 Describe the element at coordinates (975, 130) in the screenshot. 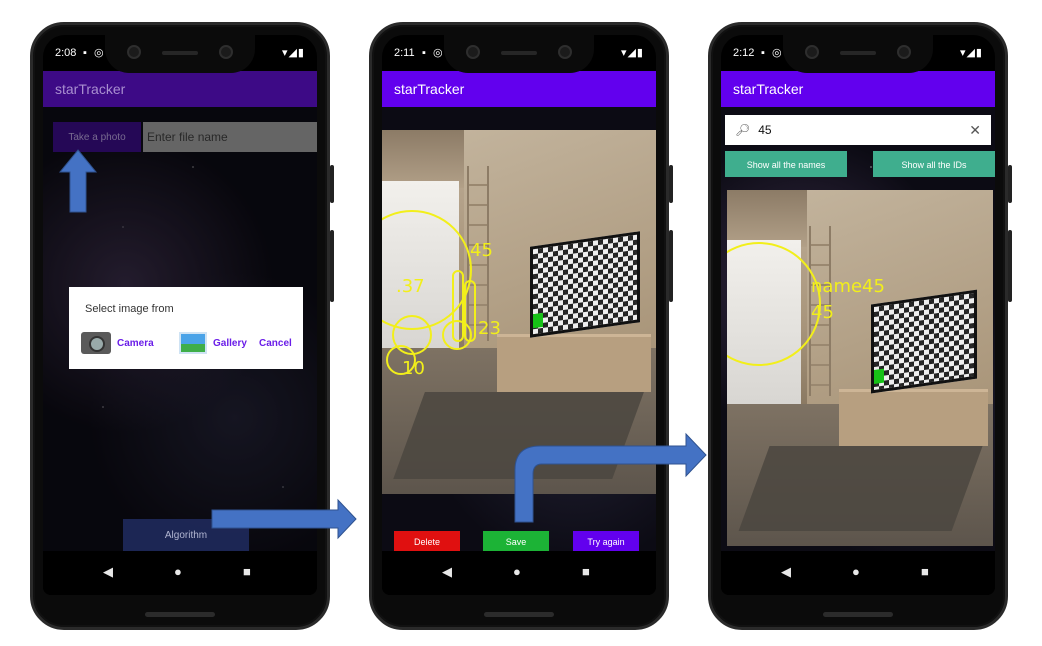

I see `close-icon: ✕` at that location.